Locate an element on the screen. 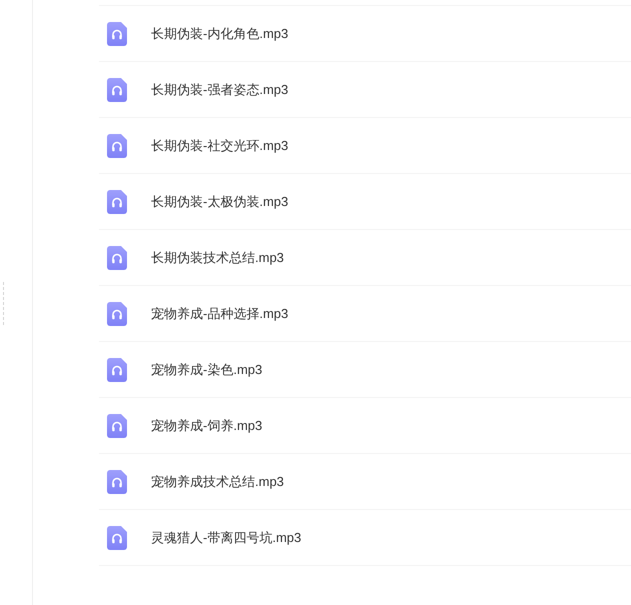 This screenshot has height=605, width=631. file-row: 宠物养成-染色.mp3 is located at coordinates (365, 370).